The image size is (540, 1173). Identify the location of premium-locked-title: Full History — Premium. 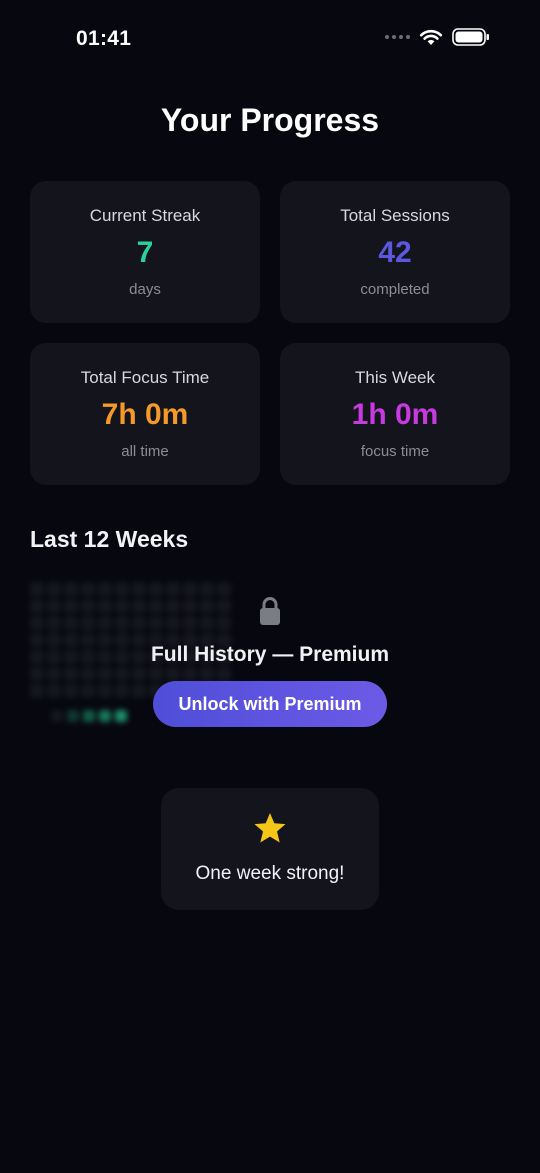
(270, 654).